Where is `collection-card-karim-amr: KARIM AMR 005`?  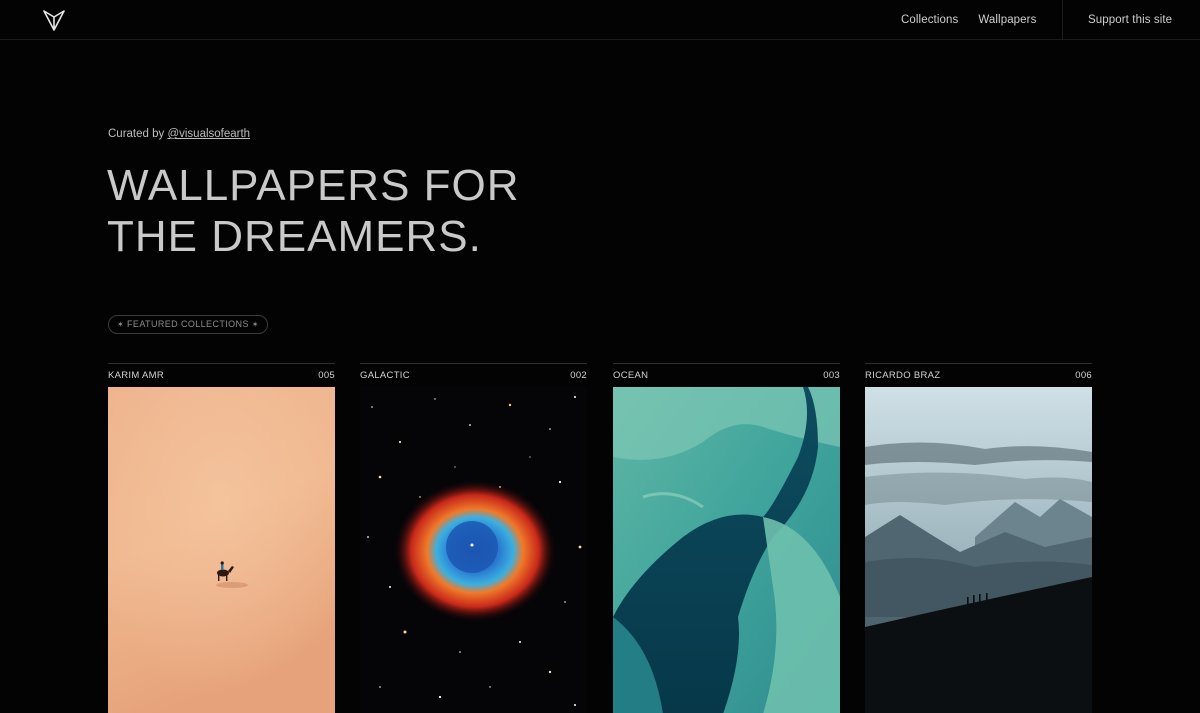
collection-card-karim-amr: KARIM AMR 005 is located at coordinates (221, 538).